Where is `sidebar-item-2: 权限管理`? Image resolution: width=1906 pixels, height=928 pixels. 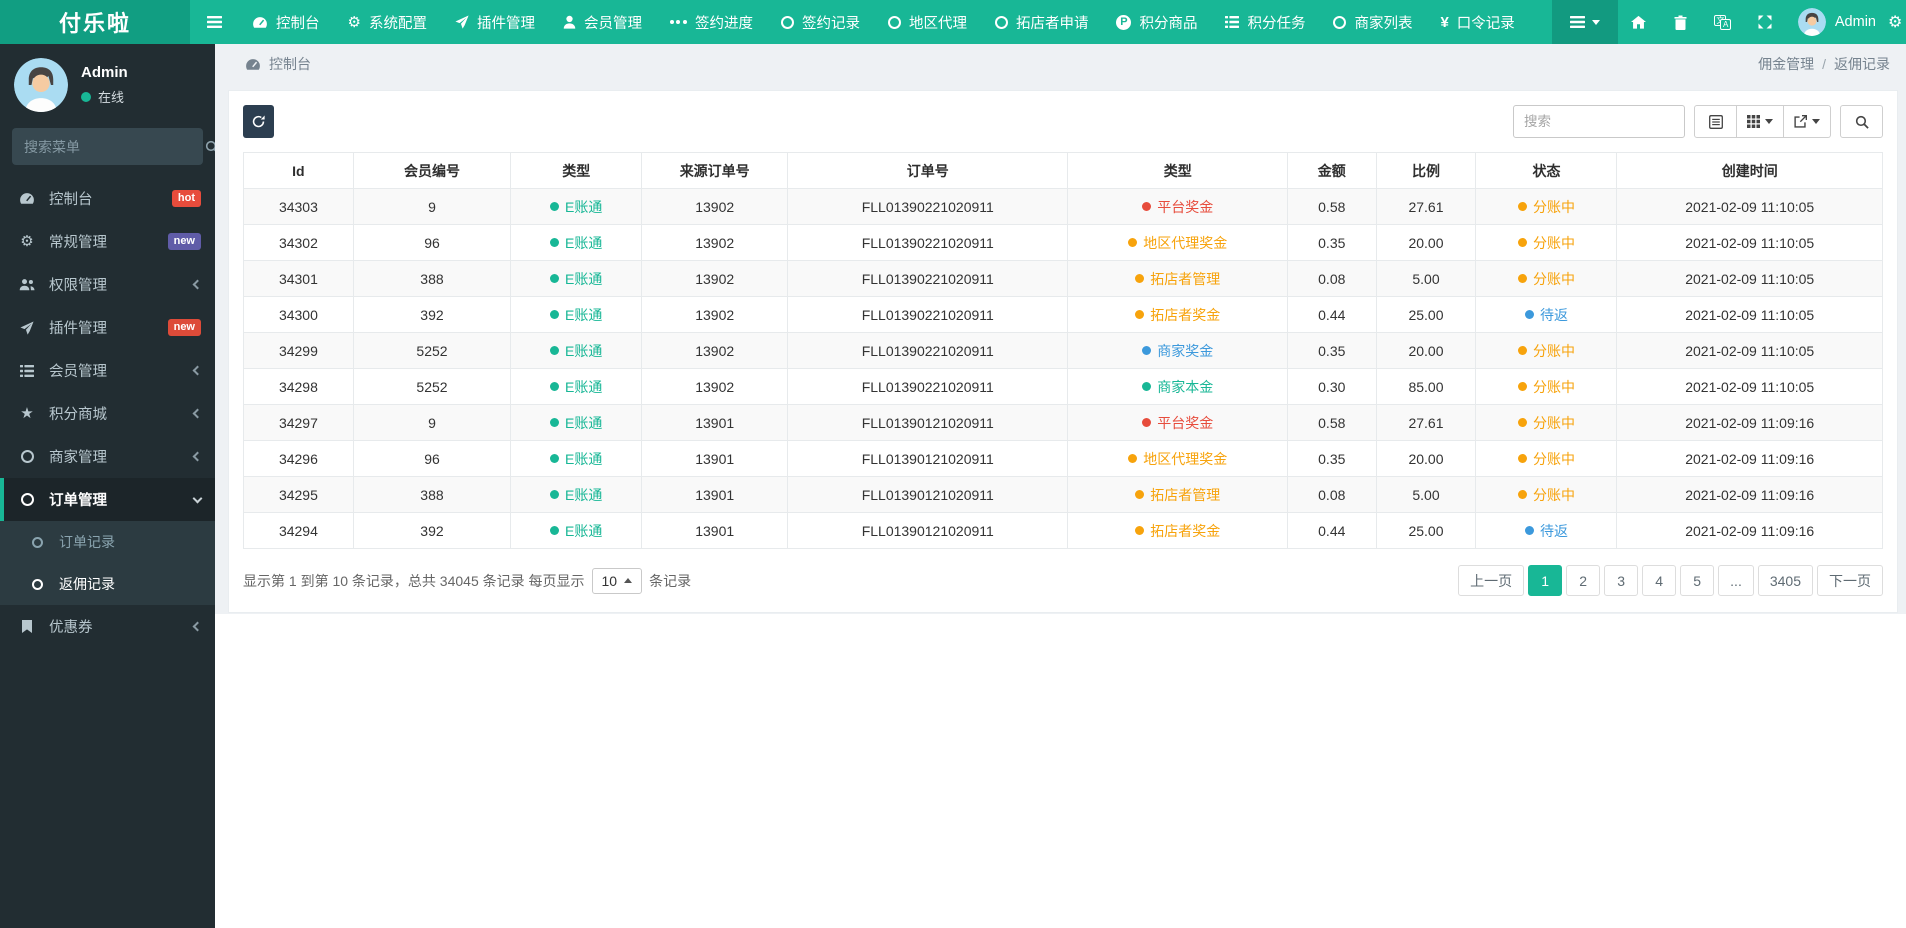
sidebar-item-2: 权限管理 is located at coordinates (107, 284).